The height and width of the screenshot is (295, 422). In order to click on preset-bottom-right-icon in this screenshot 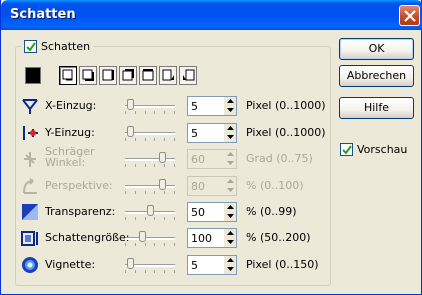, I will do `click(88, 75)`.